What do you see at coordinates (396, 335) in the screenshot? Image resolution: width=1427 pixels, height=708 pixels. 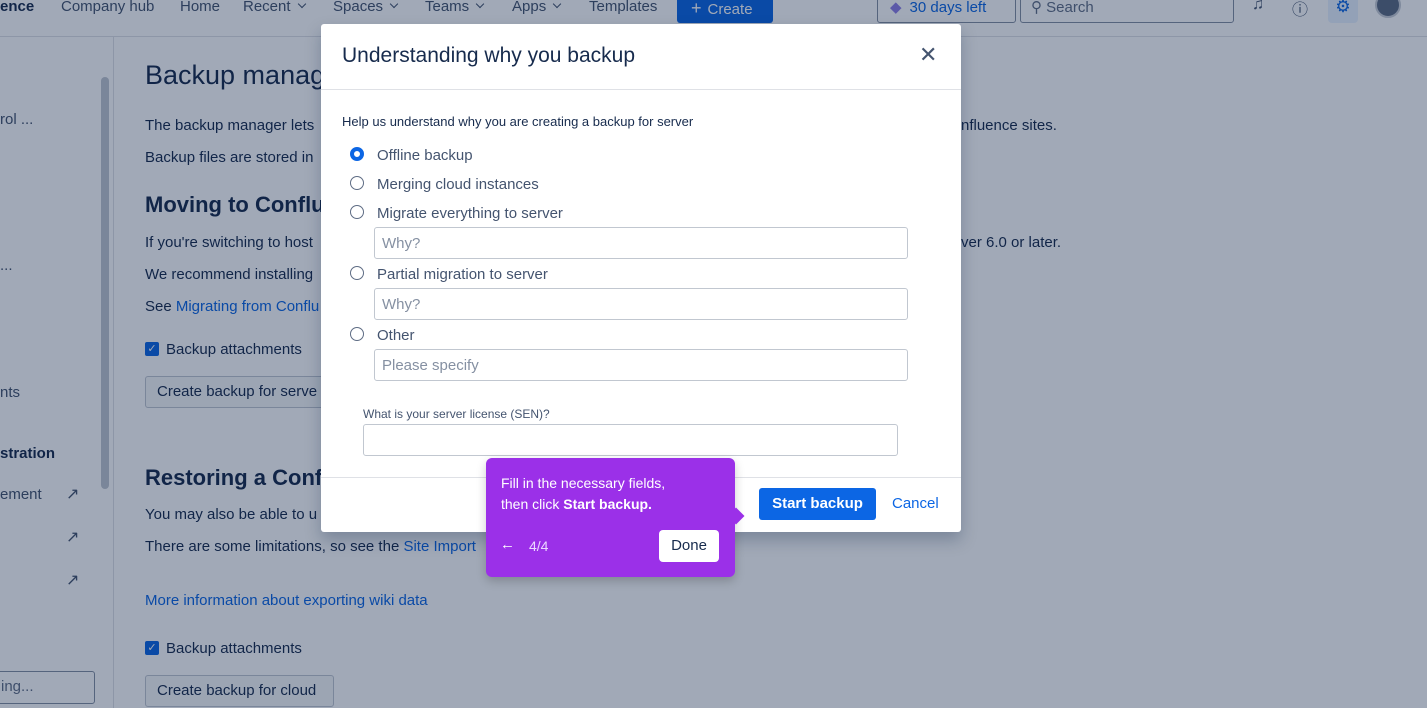 I see `radio-label: Other` at bounding box center [396, 335].